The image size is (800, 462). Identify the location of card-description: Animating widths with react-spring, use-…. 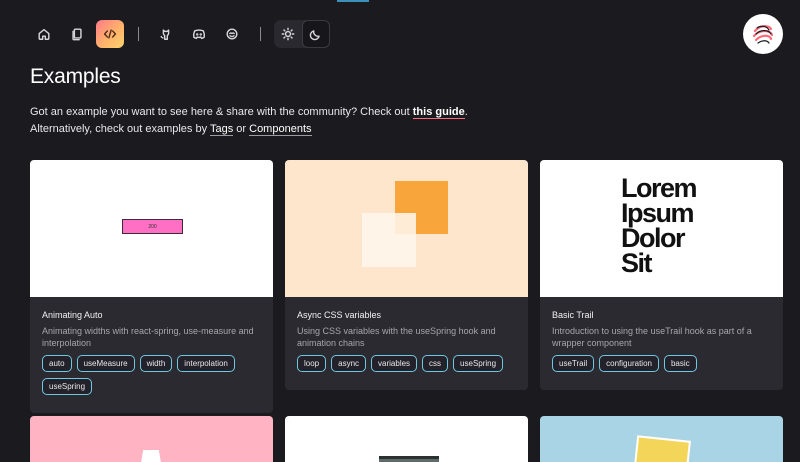
(148, 337).